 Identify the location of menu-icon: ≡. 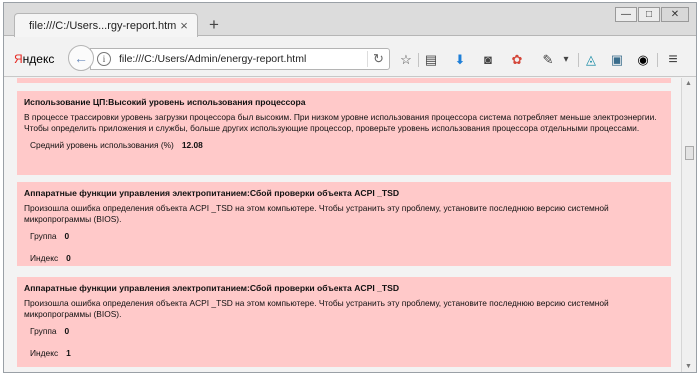
(673, 60).